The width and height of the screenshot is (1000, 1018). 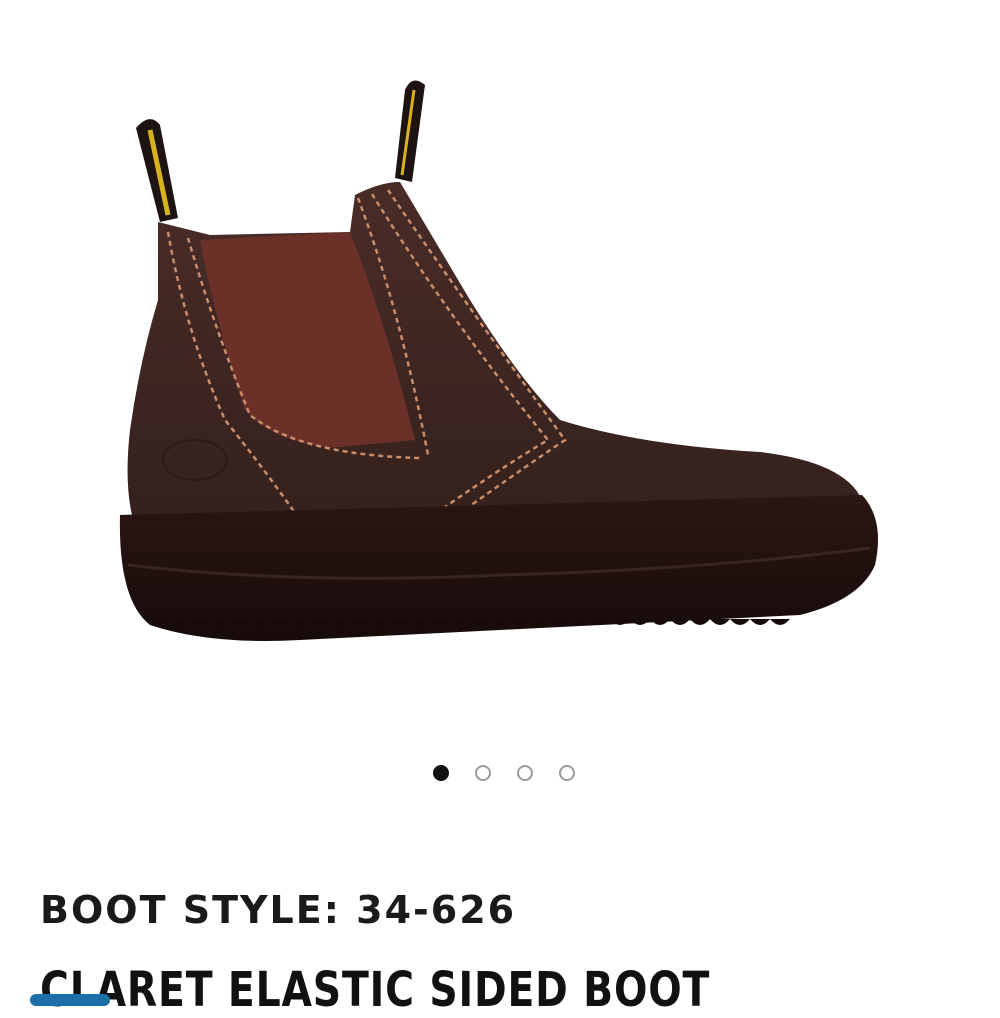 I want to click on front-pull-tab, so click(x=410, y=131).